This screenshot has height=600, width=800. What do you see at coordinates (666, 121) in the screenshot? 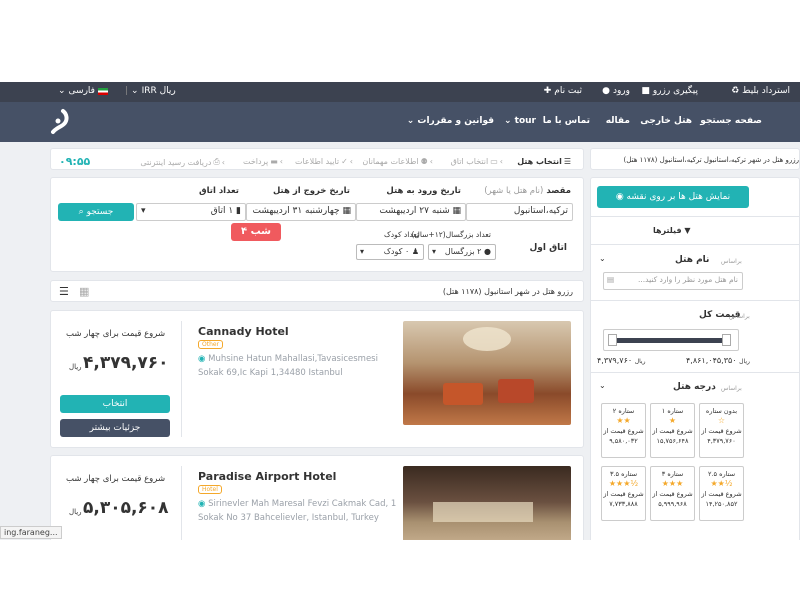
I see `nav-foreign-hotel: هتل خارجی` at bounding box center [666, 121].